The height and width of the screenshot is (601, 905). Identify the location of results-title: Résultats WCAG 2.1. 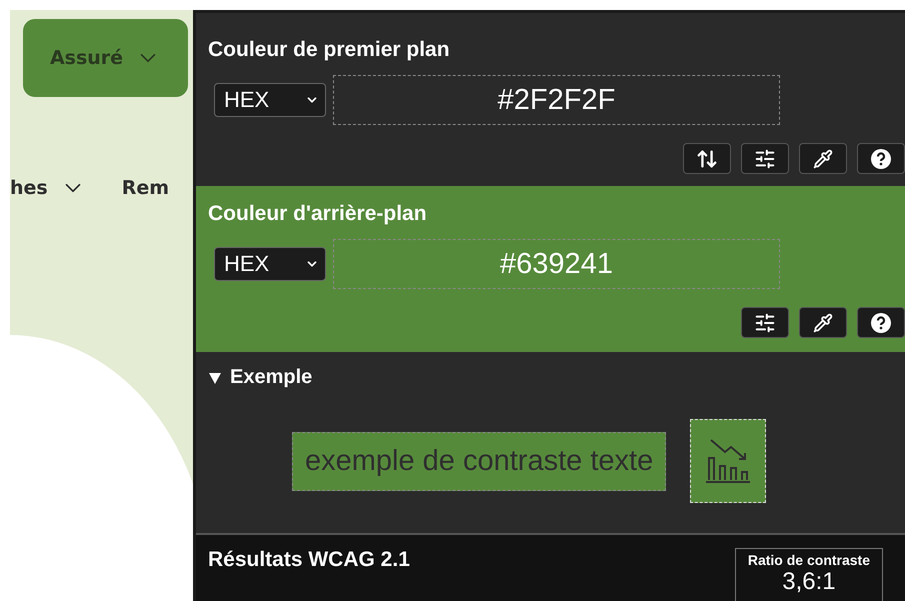
(309, 560).